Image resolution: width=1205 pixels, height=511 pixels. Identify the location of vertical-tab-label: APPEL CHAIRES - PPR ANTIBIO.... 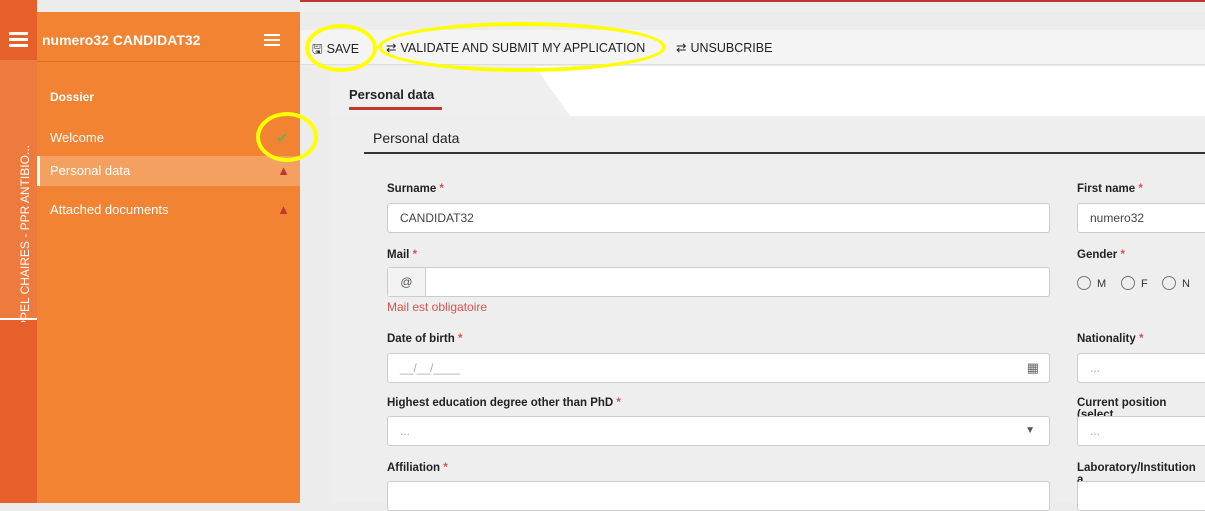
(25, 235).